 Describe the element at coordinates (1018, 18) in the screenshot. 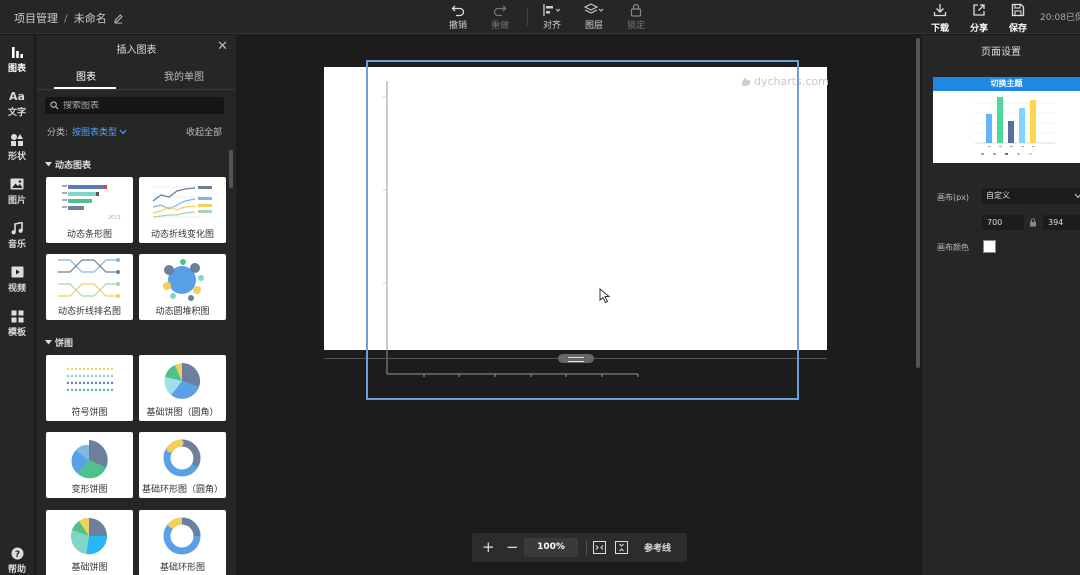

I see `save-button: 保存` at that location.